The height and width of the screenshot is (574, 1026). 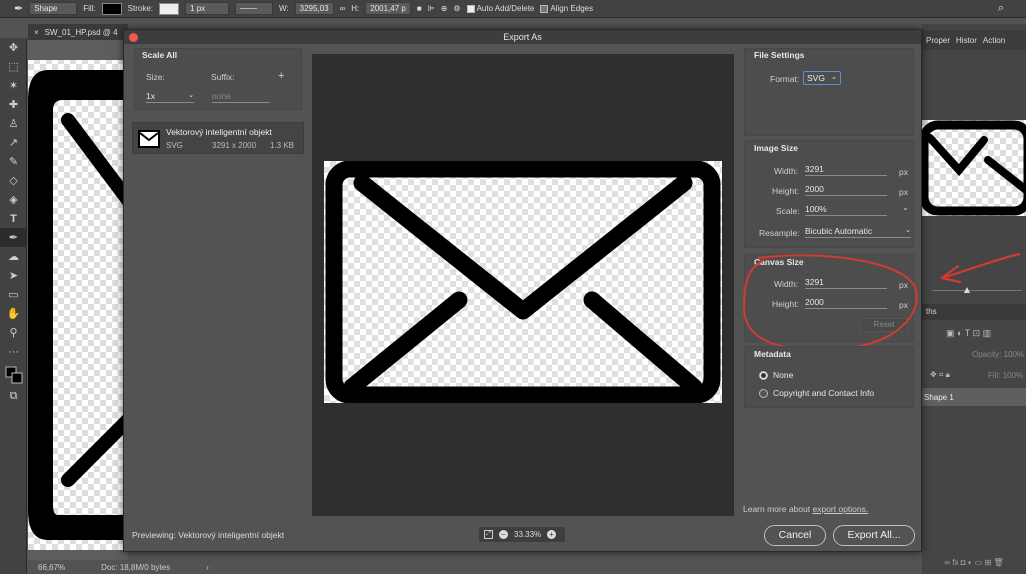 I want to click on fit-view-icon: ⤢, so click(x=488, y=534).